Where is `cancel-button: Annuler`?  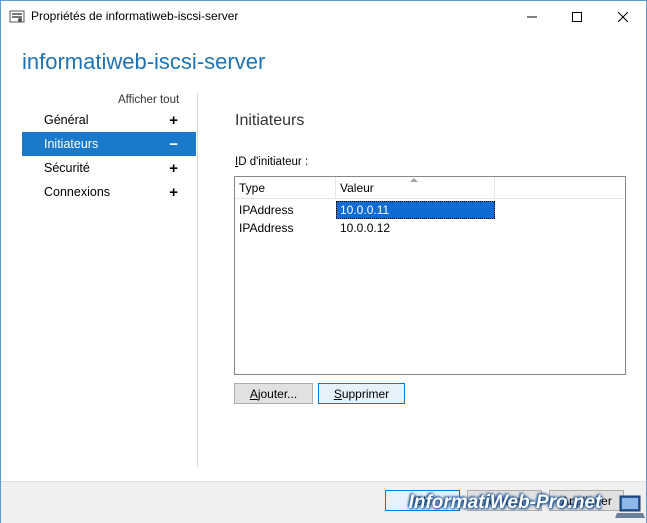 cancel-button: Annuler is located at coordinates (504, 500).